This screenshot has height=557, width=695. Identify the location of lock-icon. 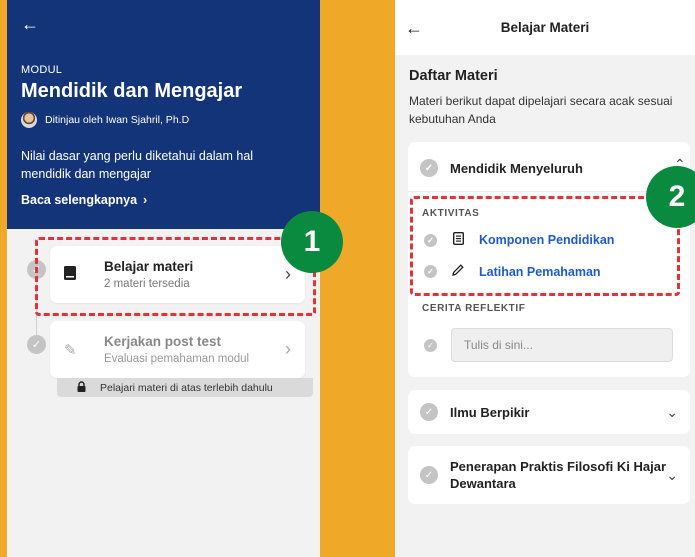
(81, 387).